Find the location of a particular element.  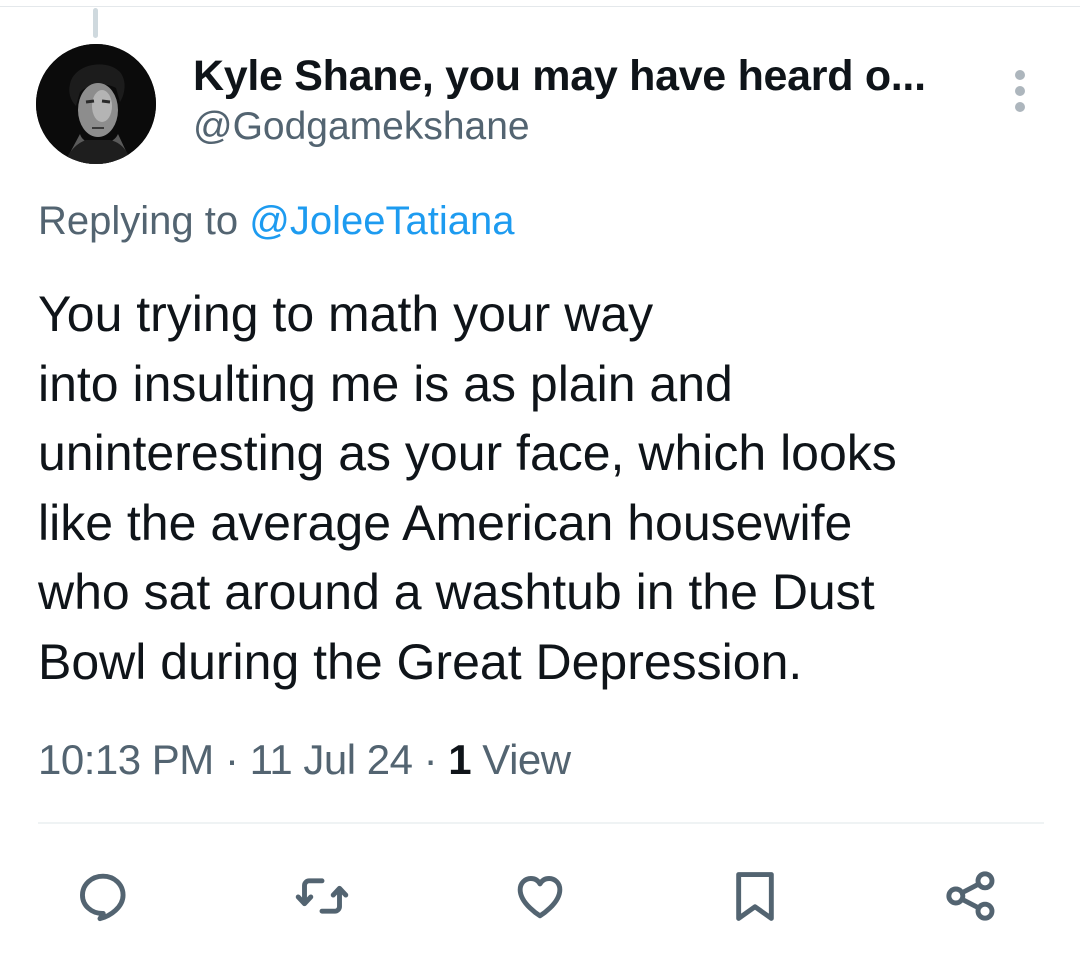

user-handle: @Godgamekshane is located at coordinates (361, 127).